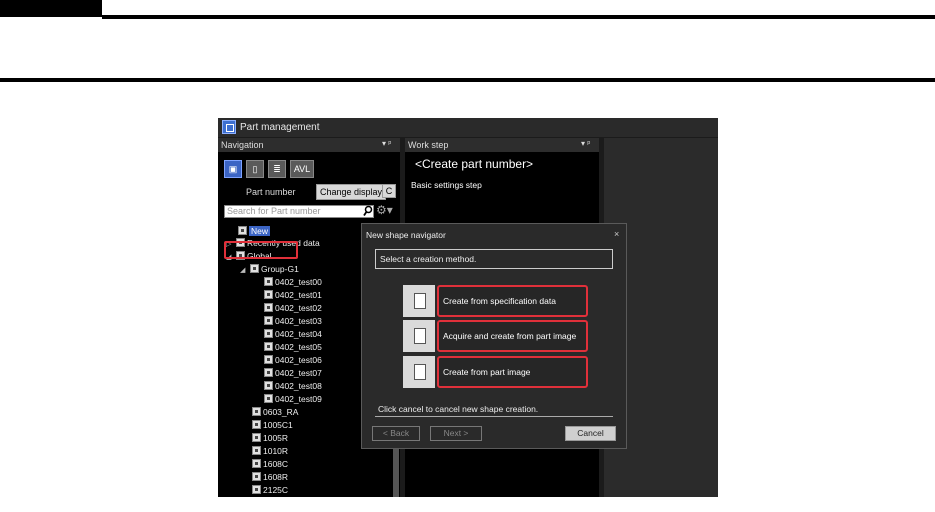 The height and width of the screenshot is (512, 935). Describe the element at coordinates (272, 425) in the screenshot. I see `tree-item: 1005C1` at that location.